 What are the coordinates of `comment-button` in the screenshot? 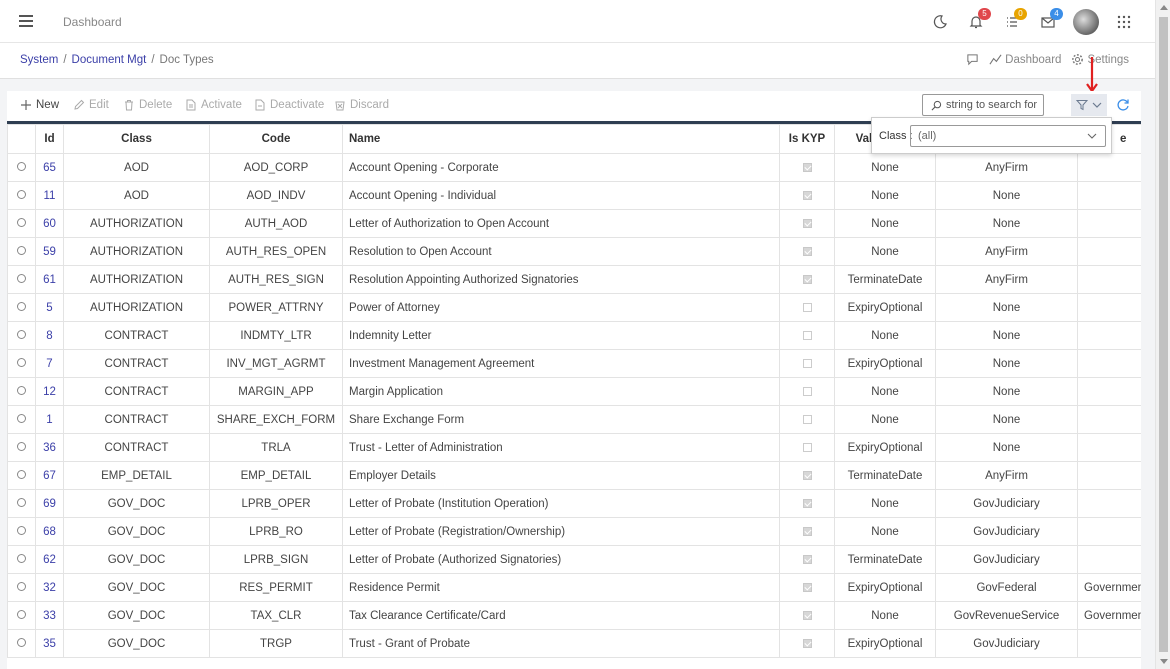 It's located at (972, 59).